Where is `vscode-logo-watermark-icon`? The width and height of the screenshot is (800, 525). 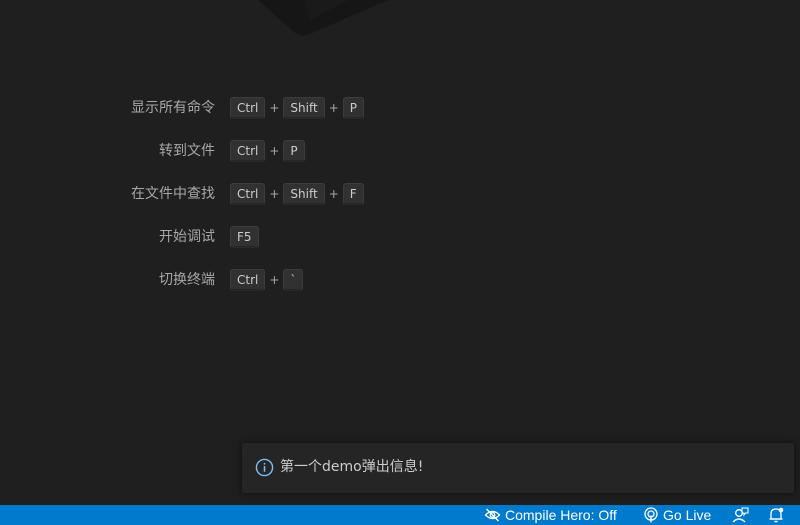
vscode-logo-watermark-icon is located at coordinates (323, 18).